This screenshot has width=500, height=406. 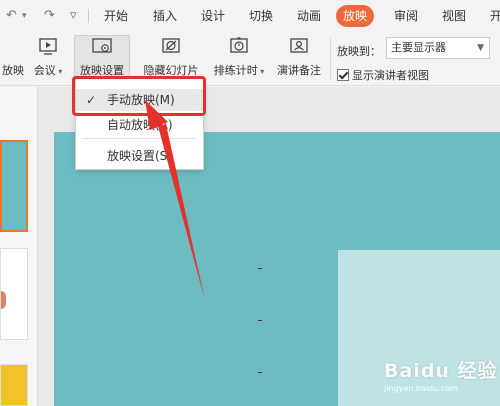 I want to click on ribbon-divider, so click(x=330, y=59).